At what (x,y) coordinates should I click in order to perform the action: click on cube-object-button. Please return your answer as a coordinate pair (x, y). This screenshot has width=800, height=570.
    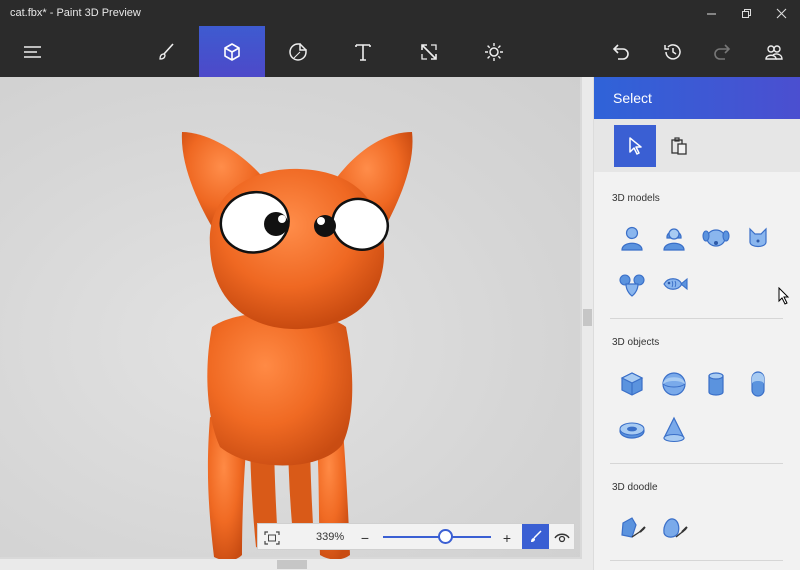
    Looking at the image, I should click on (632, 384).